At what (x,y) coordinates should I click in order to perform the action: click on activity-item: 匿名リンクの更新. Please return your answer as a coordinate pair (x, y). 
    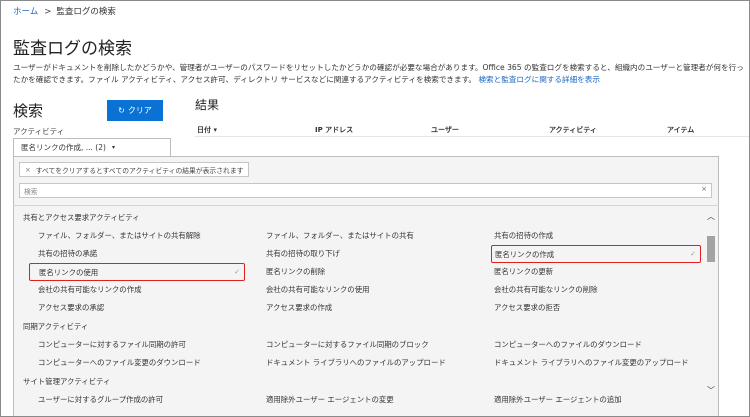
    Looking at the image, I should click on (523, 271).